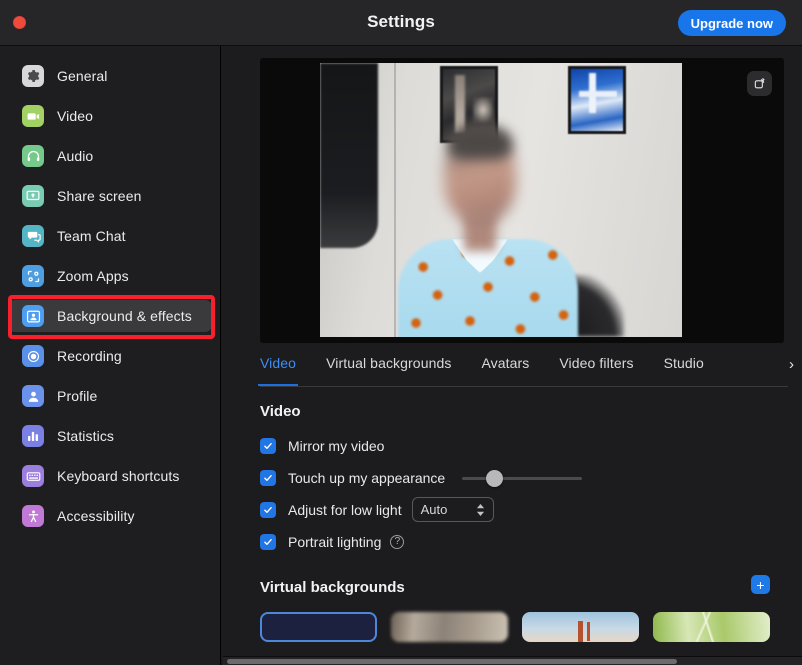 The width and height of the screenshot is (802, 665). I want to click on option-row-portrait-lighting: Portrait lighting ?, so click(531, 541).